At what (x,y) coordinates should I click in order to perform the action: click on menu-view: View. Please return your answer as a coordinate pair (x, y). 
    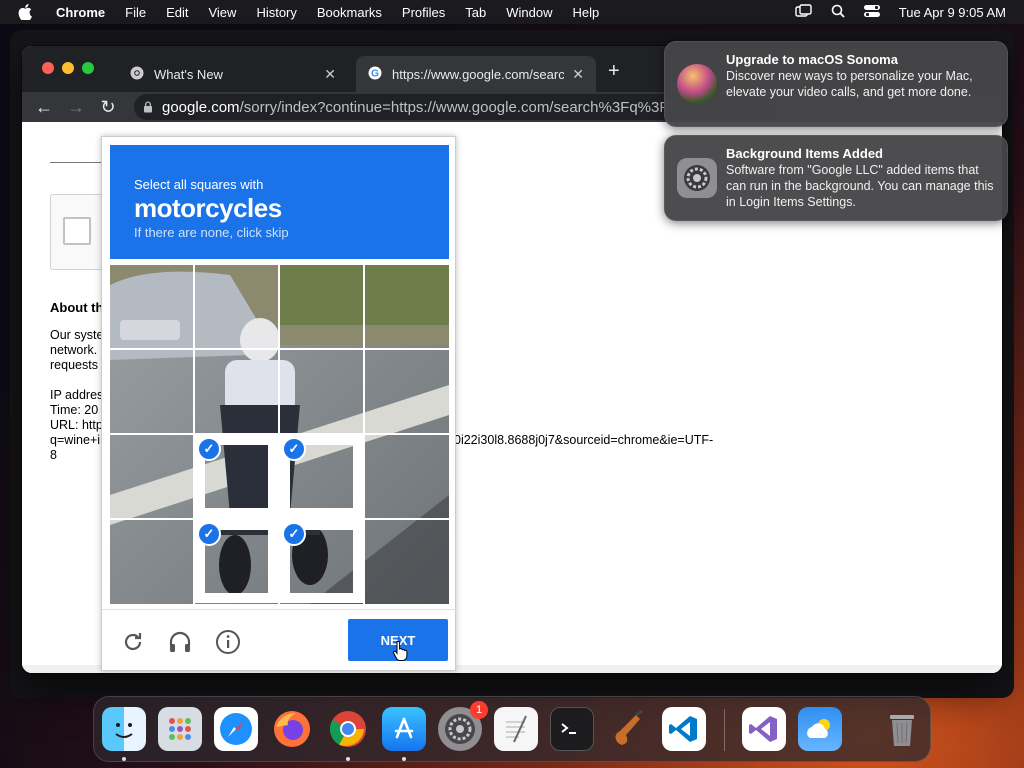
    Looking at the image, I should click on (222, 12).